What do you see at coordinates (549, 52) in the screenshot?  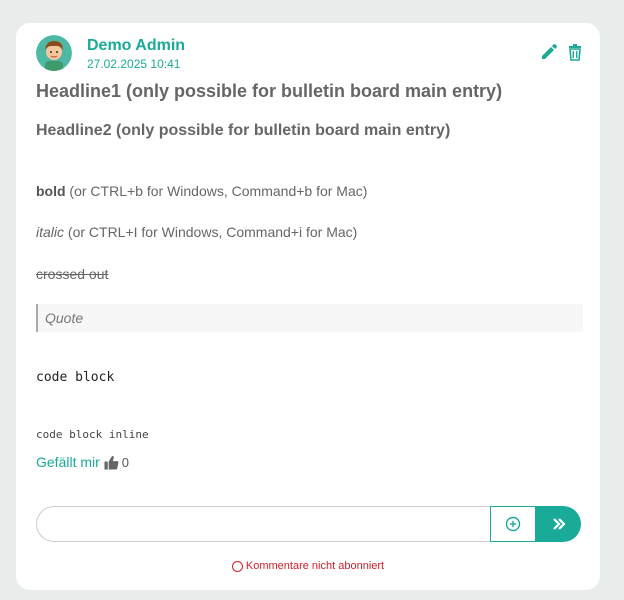 I see `pencil-icon` at bounding box center [549, 52].